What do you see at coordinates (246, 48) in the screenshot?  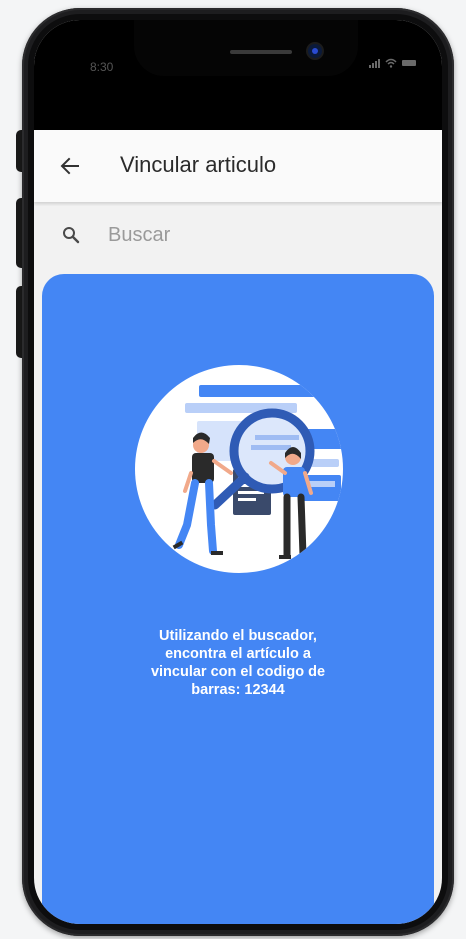 I see `notch` at bounding box center [246, 48].